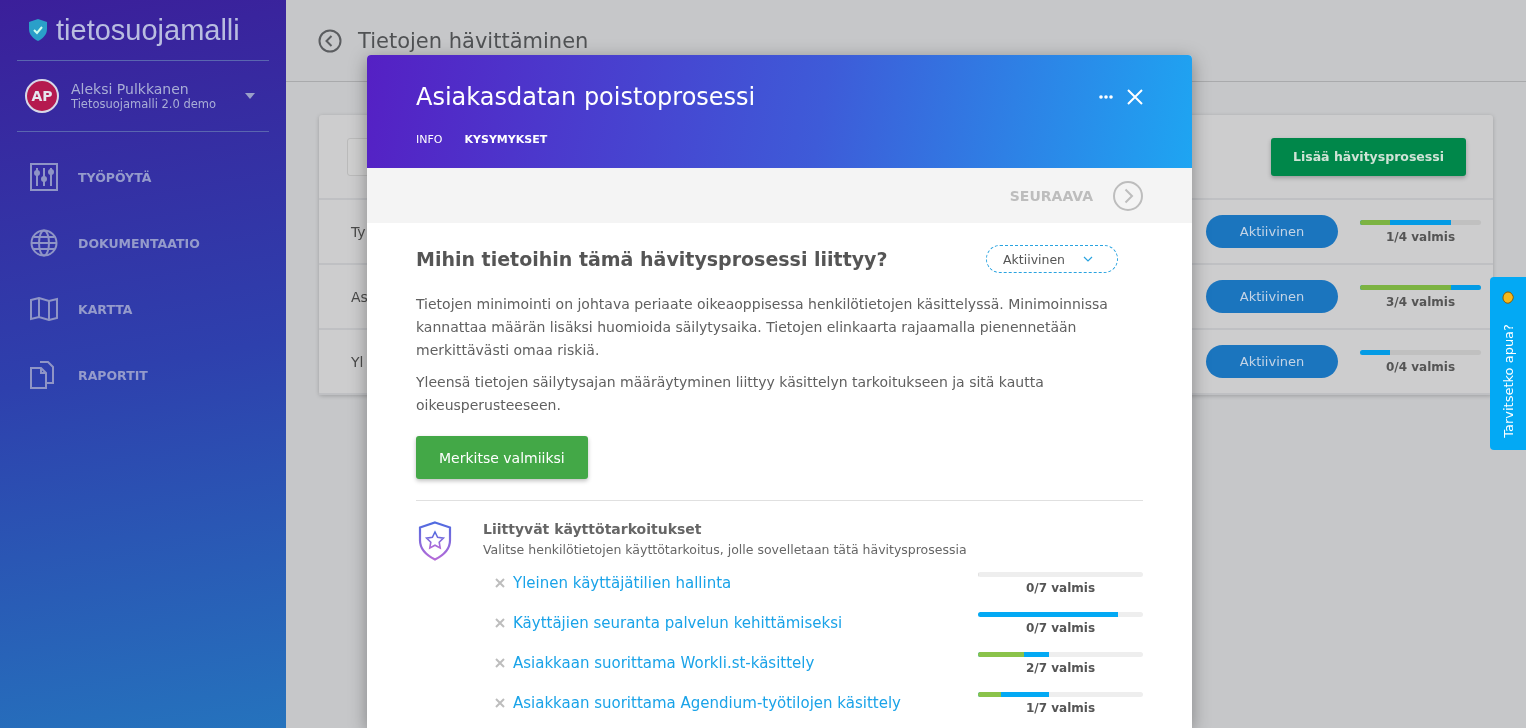 The image size is (1526, 728). Describe the element at coordinates (1420, 236) in the screenshot. I see `progress-label: 1/4 valmis` at that location.